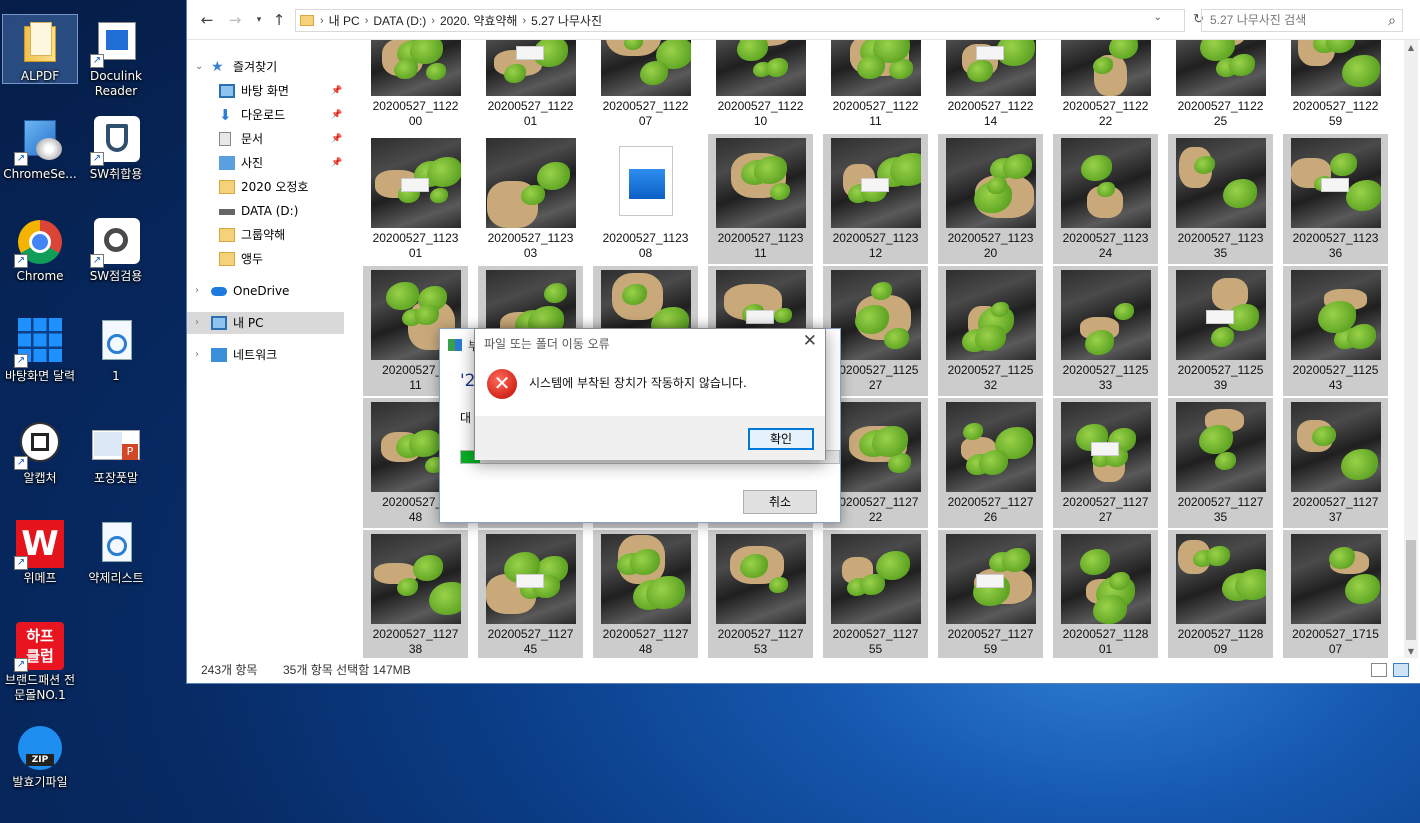 The height and width of the screenshot is (823, 1420). Describe the element at coordinates (1220, 199) in the screenshot. I see `file-tile: 20200527_1123 35` at that location.